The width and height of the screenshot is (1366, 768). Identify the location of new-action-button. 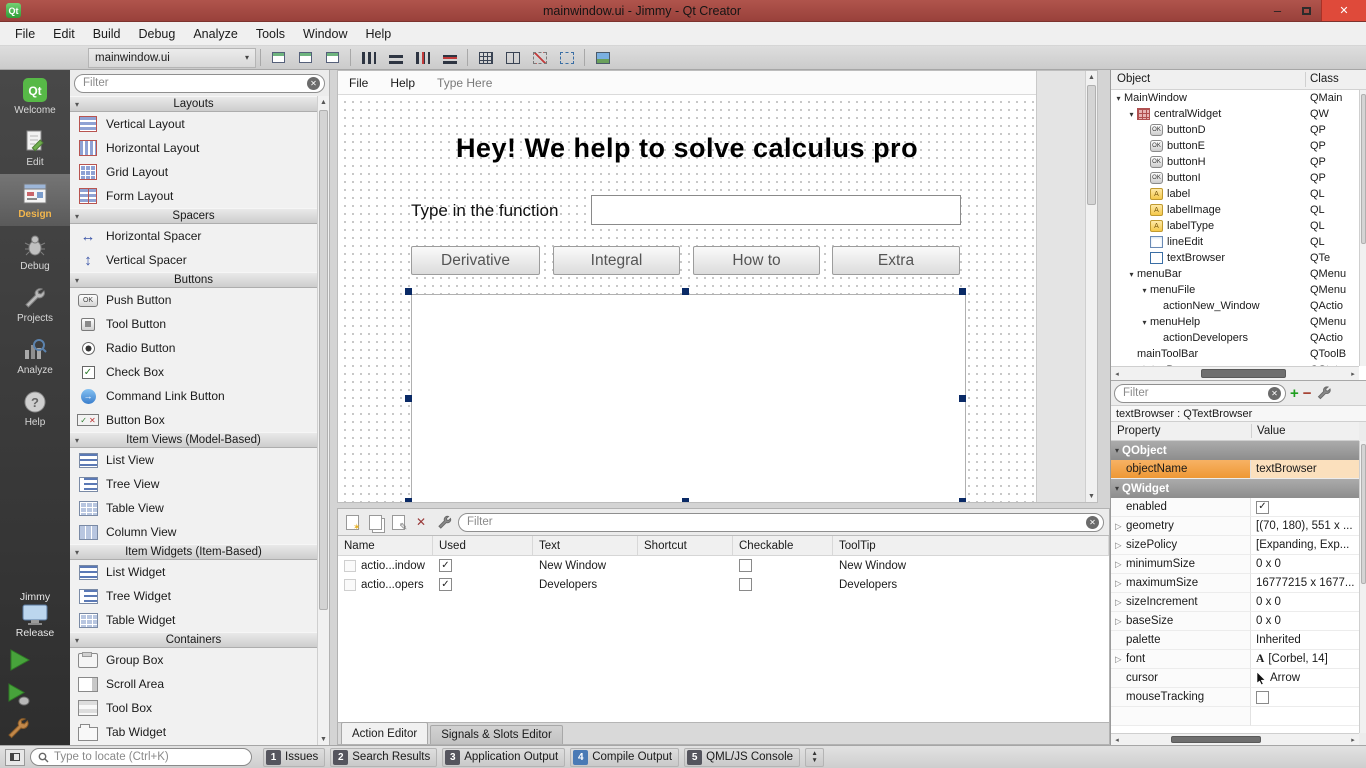
(352, 523).